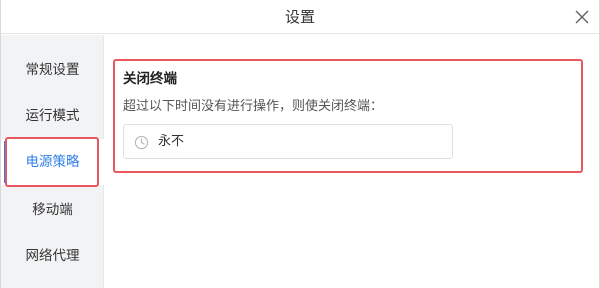  Describe the element at coordinates (141, 142) in the screenshot. I see `clock-icon` at that location.